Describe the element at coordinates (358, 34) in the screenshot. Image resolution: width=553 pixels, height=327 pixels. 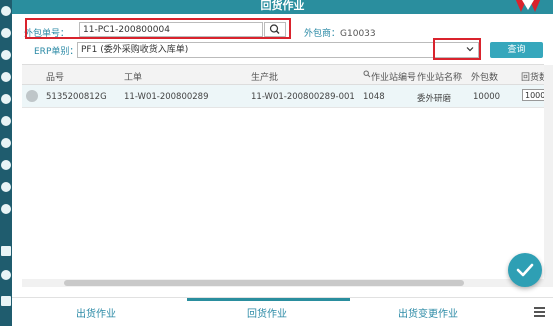
I see `supplier-value: G10033` at that location.